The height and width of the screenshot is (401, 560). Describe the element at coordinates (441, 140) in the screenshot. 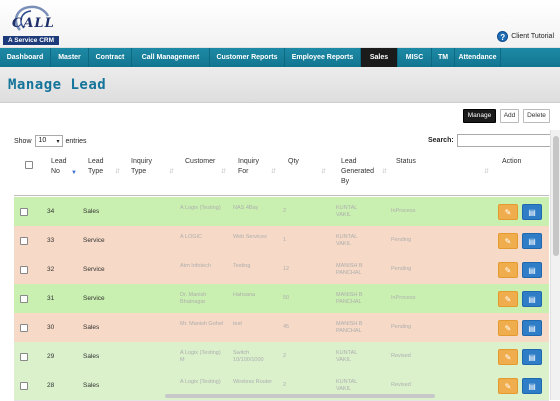

I see `search-label: Search:` at that location.